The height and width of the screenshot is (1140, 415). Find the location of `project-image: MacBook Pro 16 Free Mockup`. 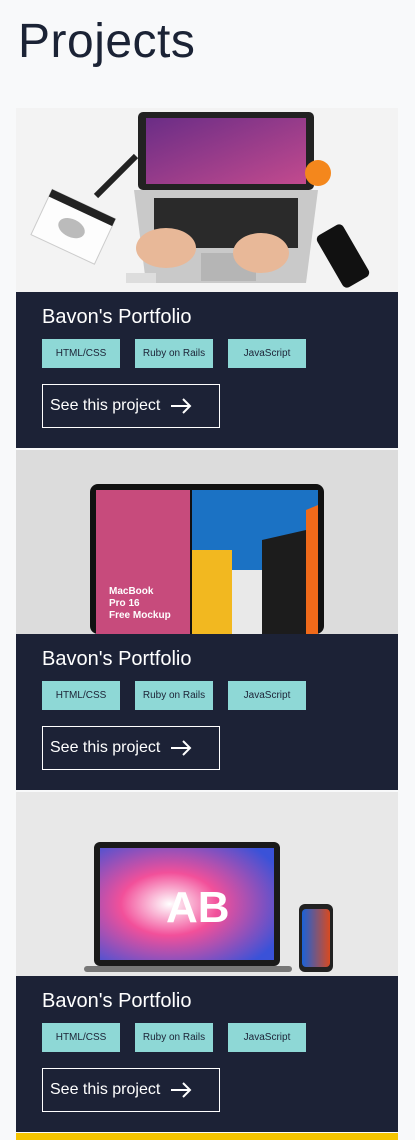

project-image: MacBook Pro 16 Free Mockup is located at coordinates (207, 542).